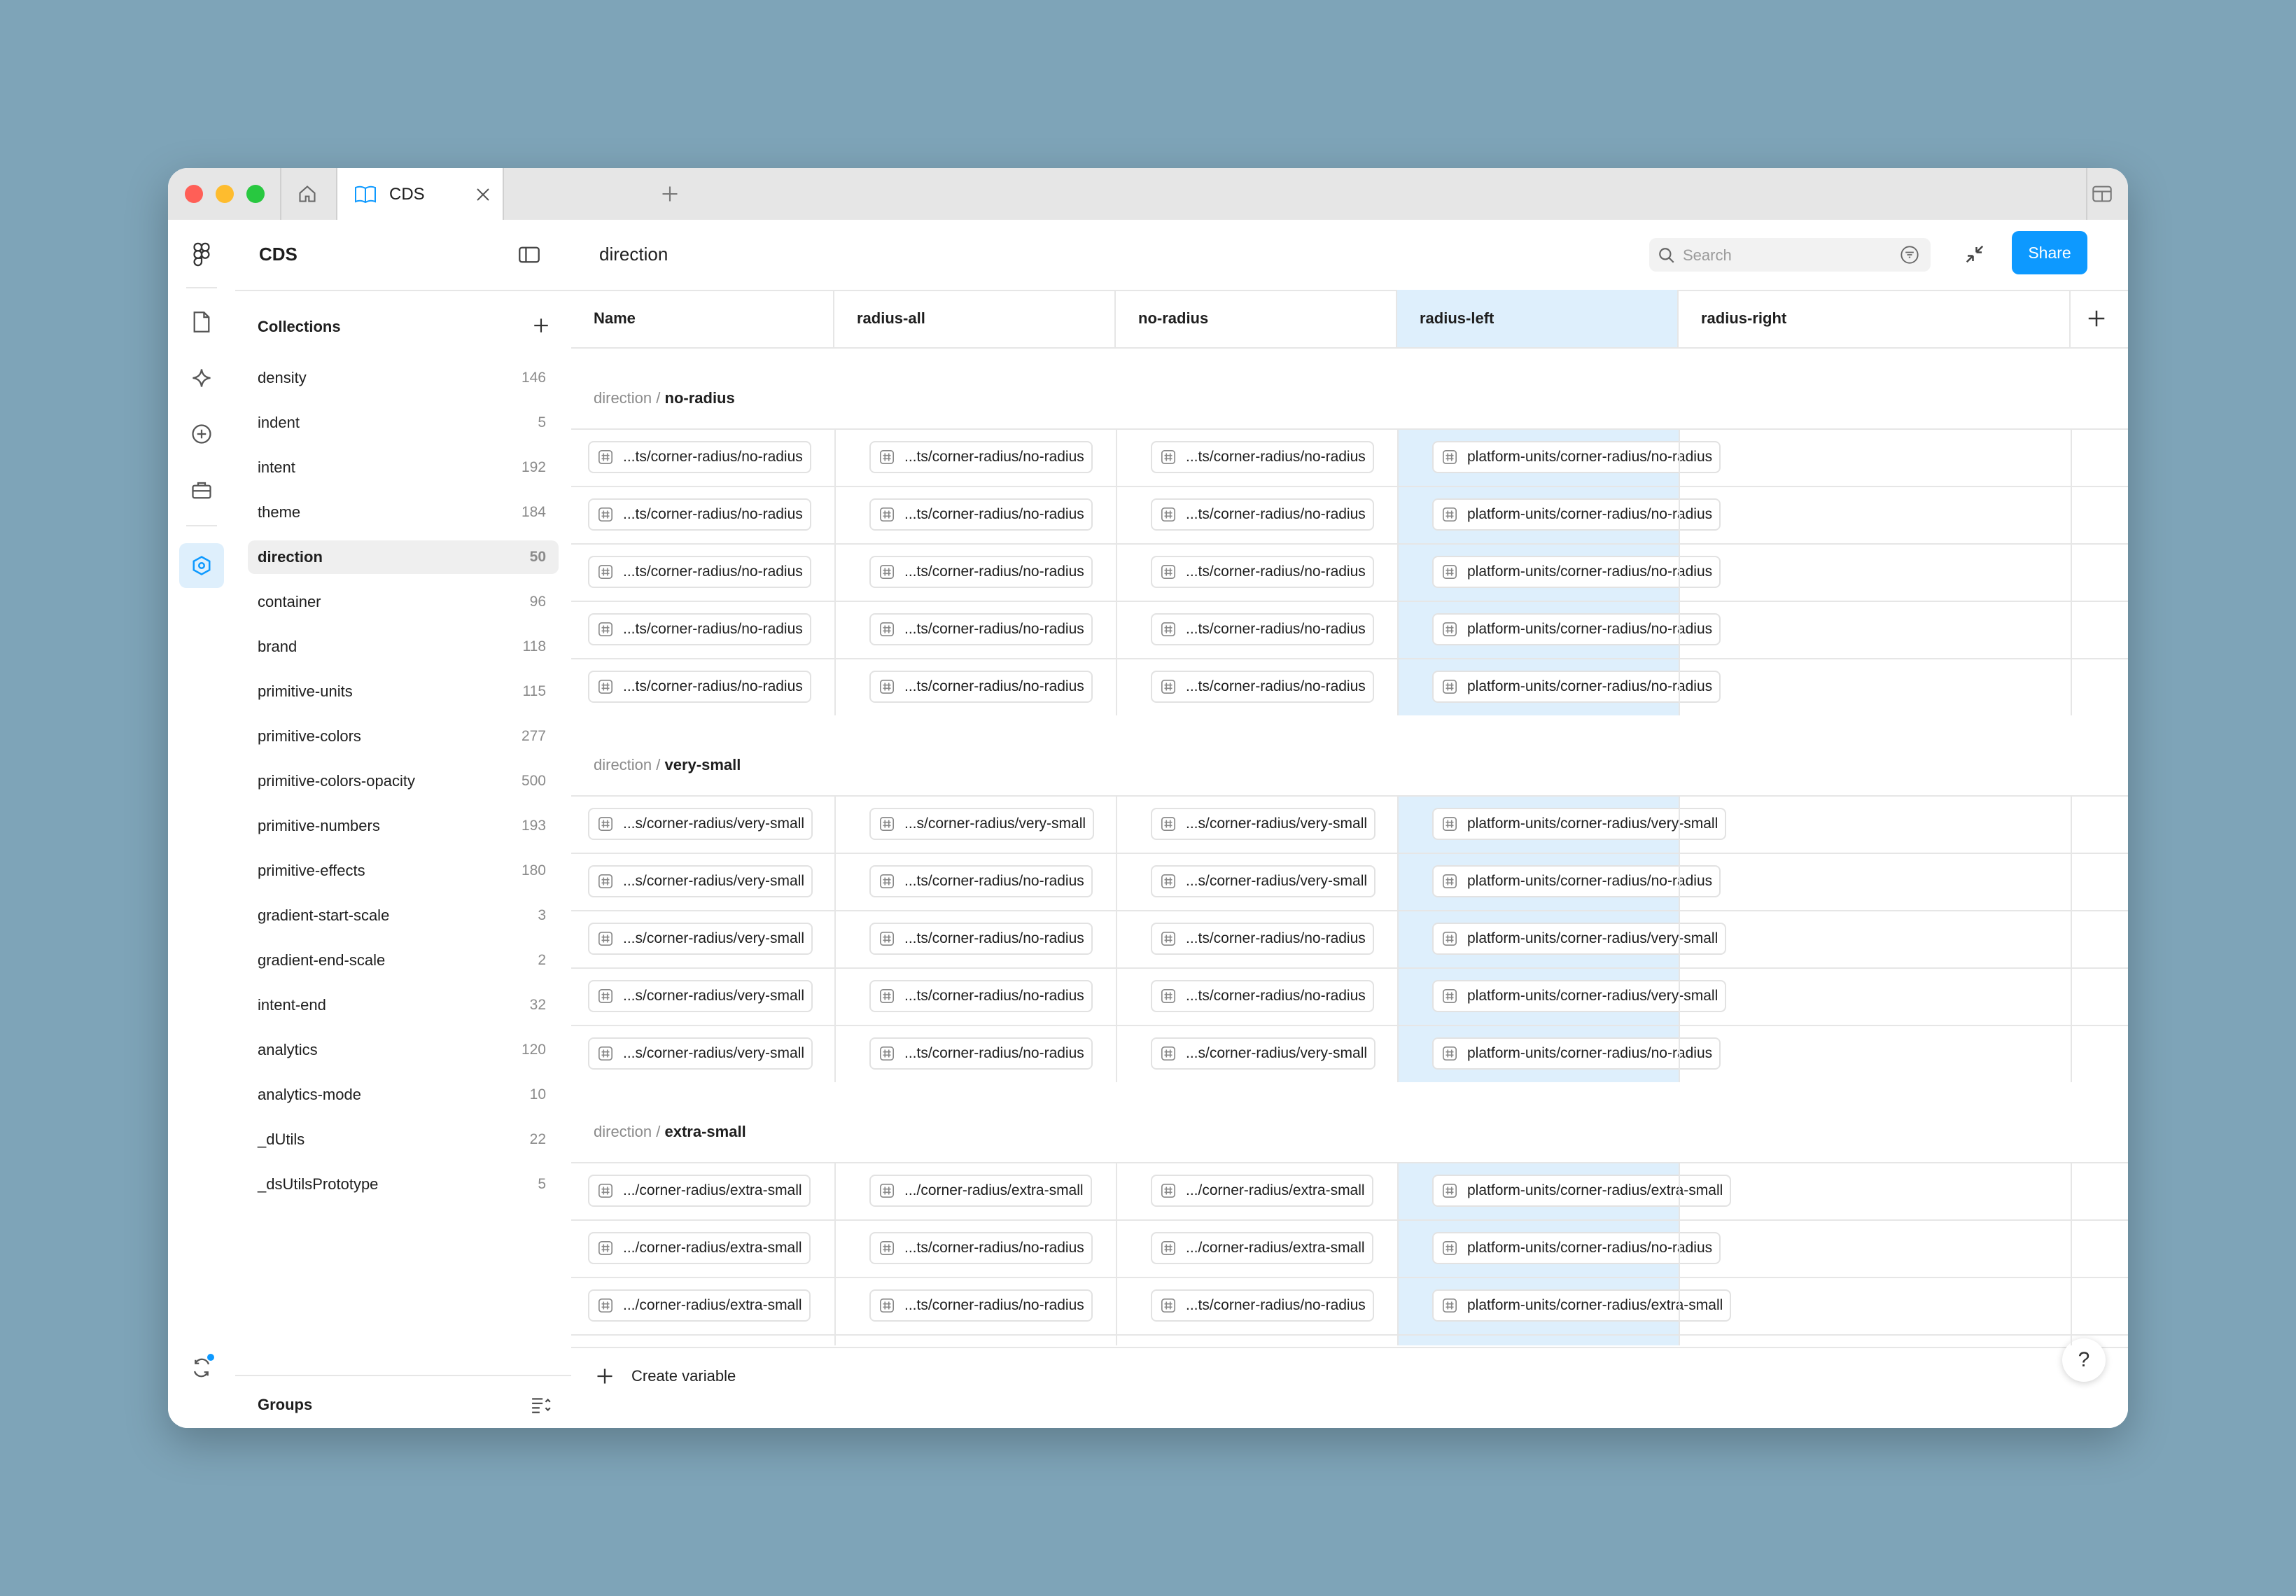 The width and height of the screenshot is (2296, 1596). What do you see at coordinates (1538, 318) in the screenshot?
I see `column-header-radius-left: radius-left` at bounding box center [1538, 318].